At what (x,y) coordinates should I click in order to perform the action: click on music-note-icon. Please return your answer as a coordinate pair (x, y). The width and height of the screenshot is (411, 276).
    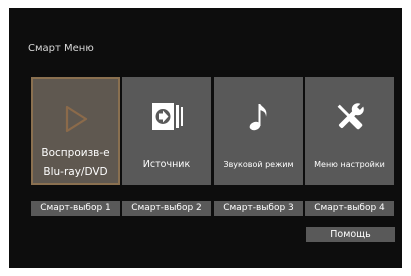
    Looking at the image, I should click on (258, 117).